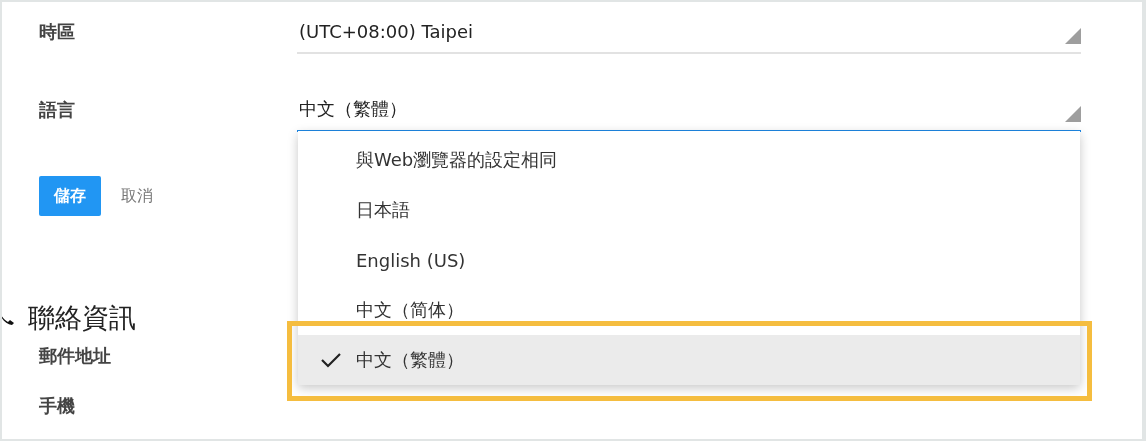 This screenshot has height=441, width=1146. Describe the element at coordinates (57, 32) in the screenshot. I see `field-label: 時區` at that location.